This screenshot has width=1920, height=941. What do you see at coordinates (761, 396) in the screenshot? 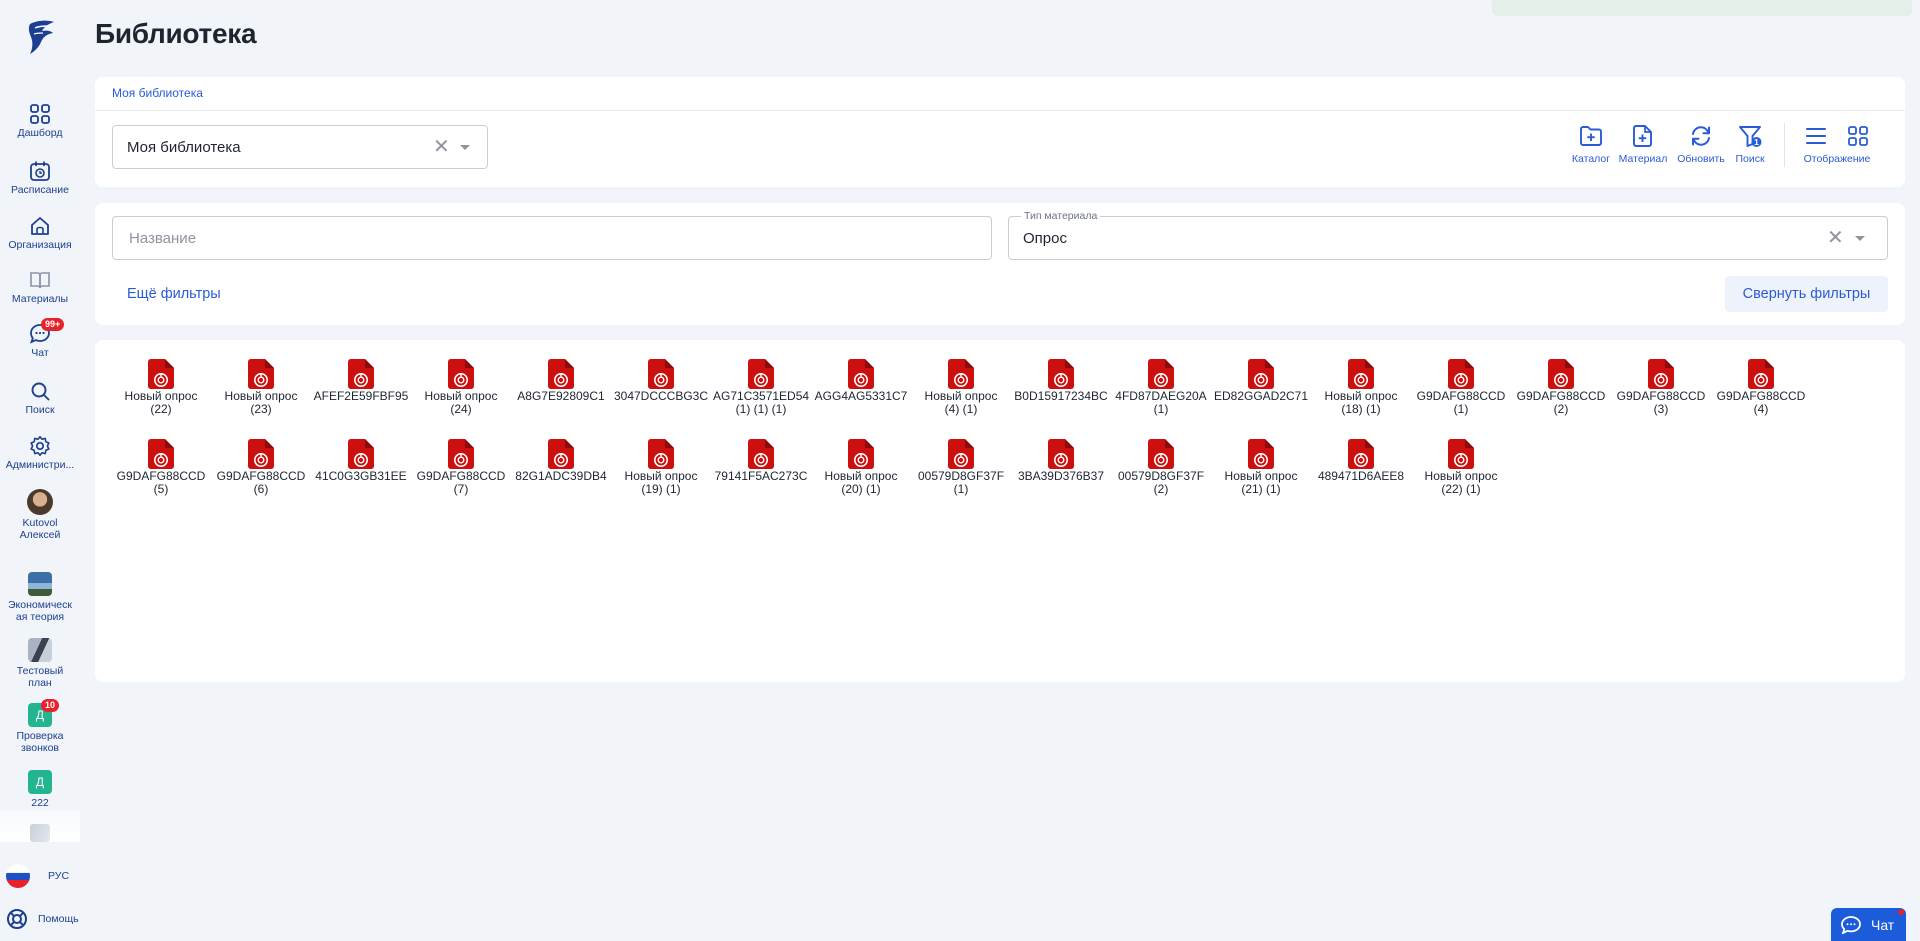
I see `file-name-line1: AG71C3571ED54` at bounding box center [761, 396].